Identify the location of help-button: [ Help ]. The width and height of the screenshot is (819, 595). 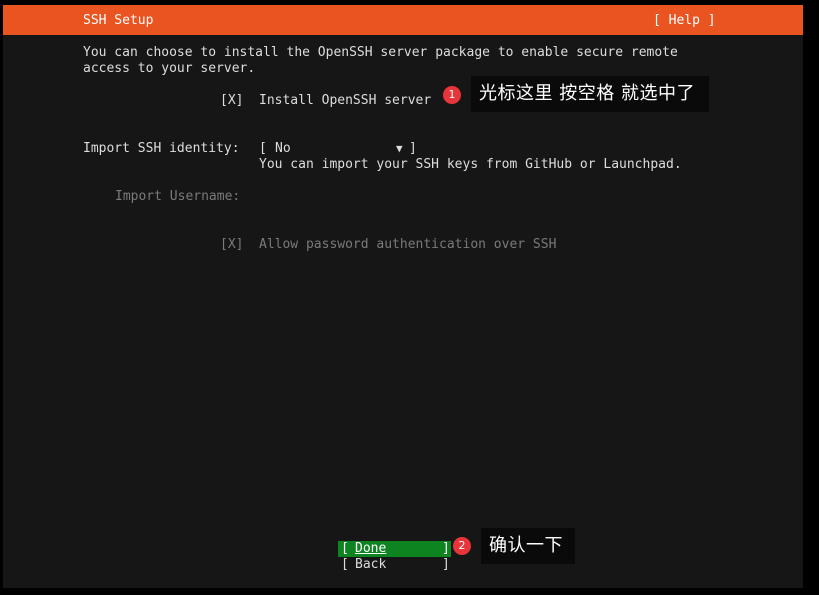
(684, 21).